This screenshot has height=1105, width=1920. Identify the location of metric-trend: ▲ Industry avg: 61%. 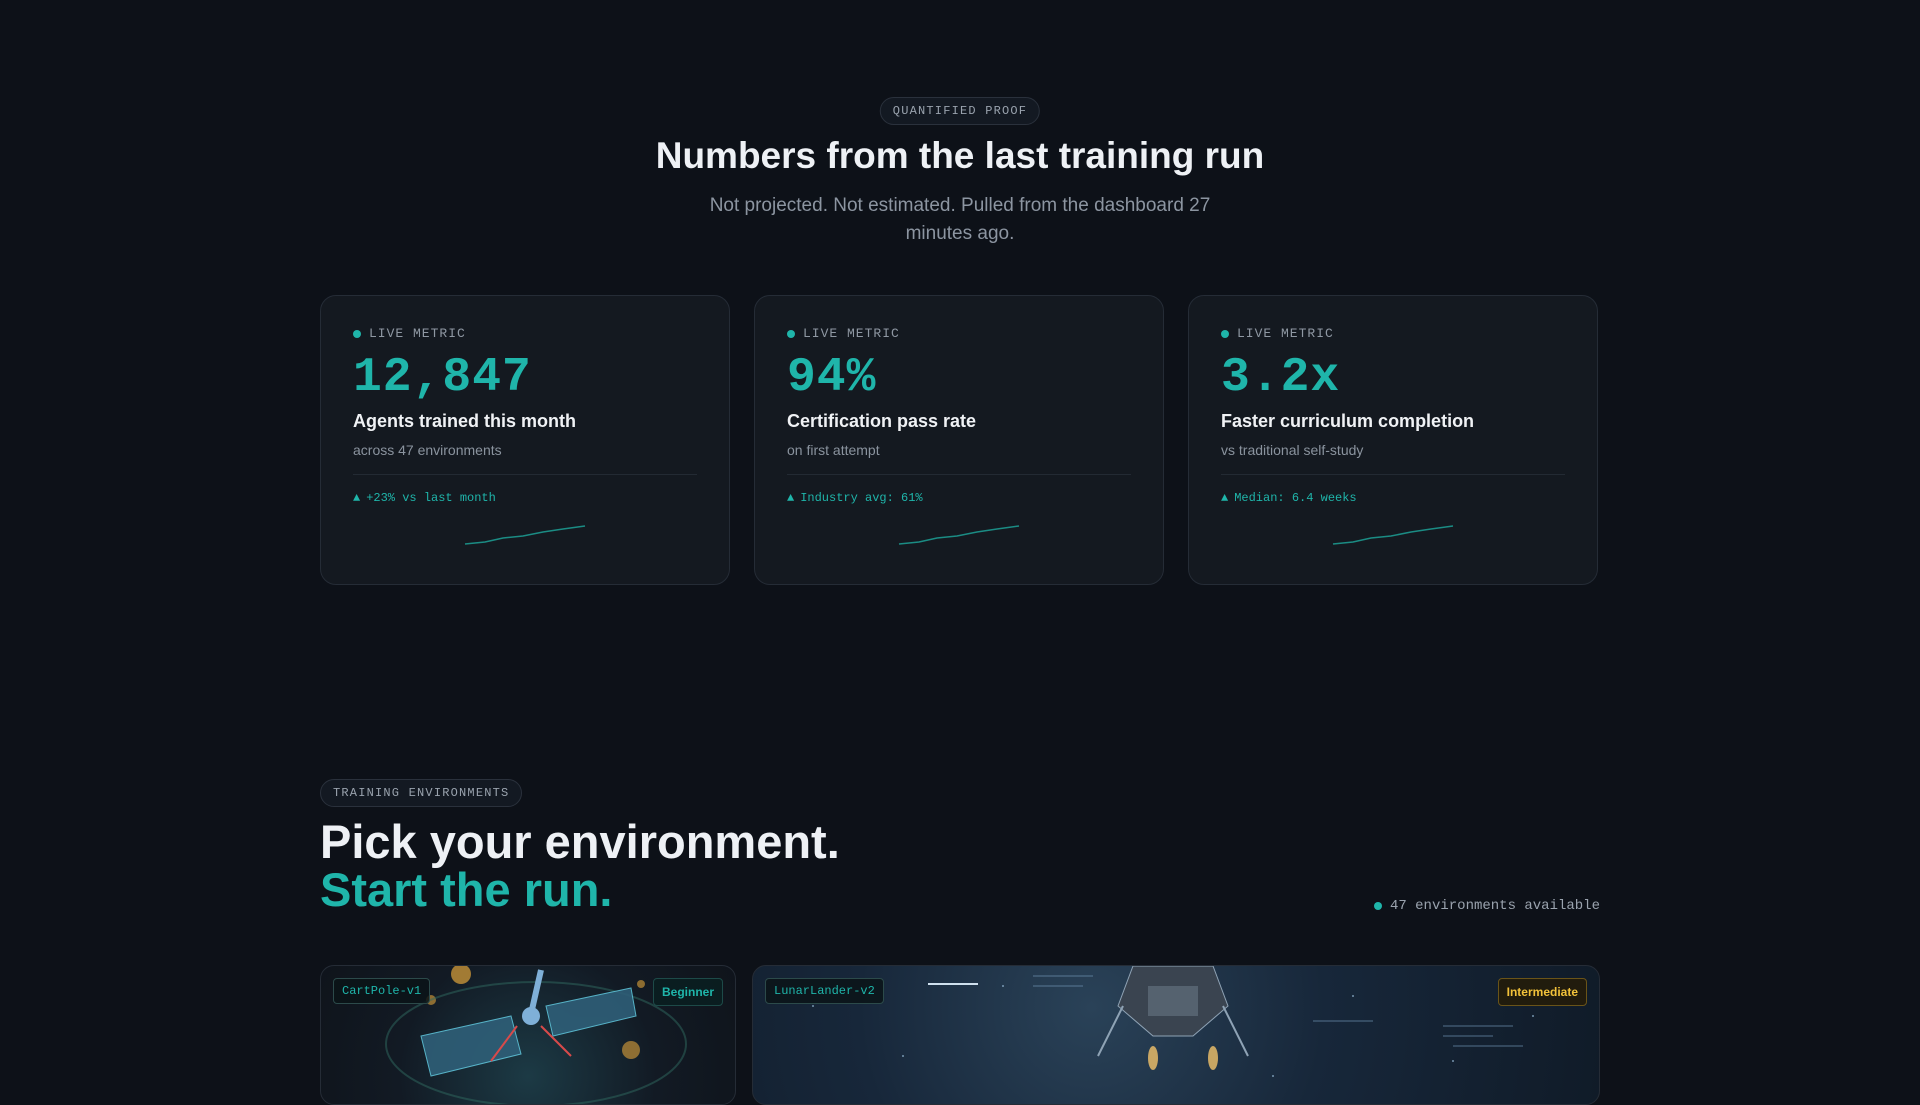
(959, 498).